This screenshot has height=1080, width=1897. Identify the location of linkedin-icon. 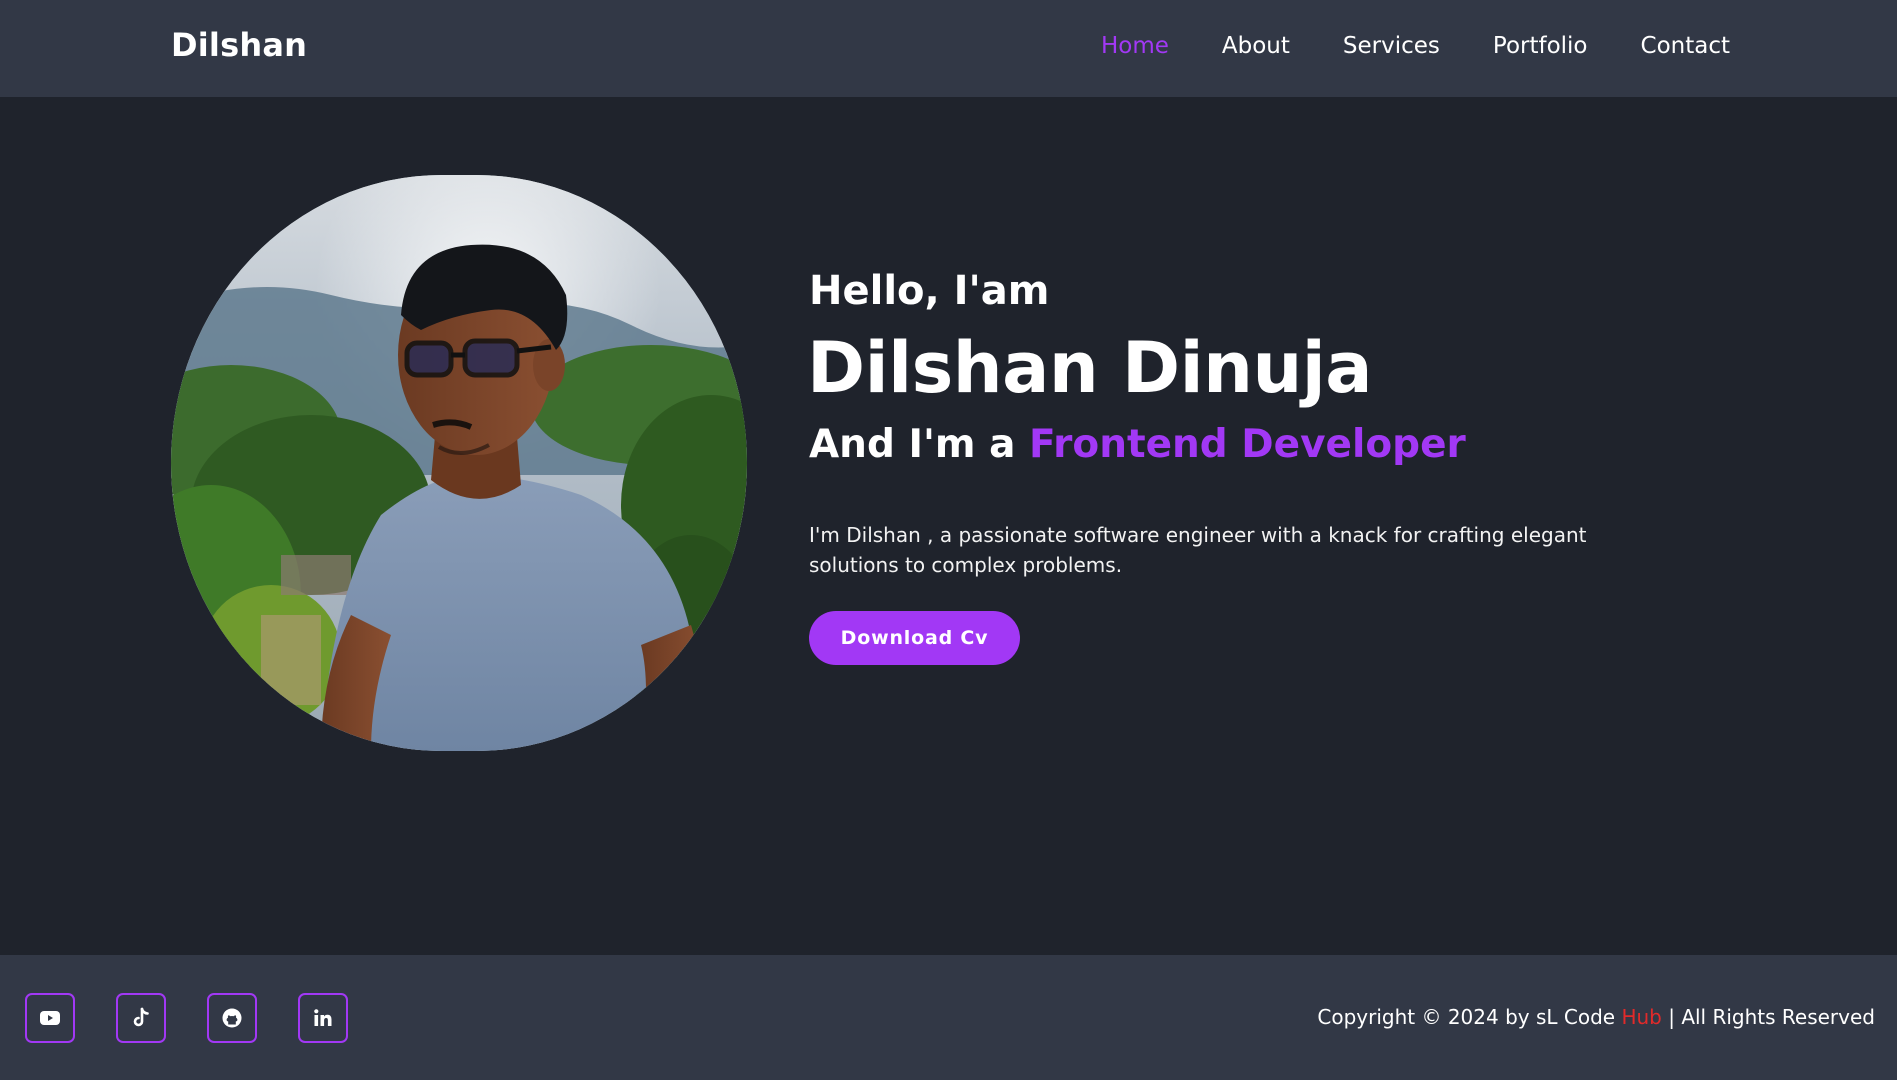
(323, 1017).